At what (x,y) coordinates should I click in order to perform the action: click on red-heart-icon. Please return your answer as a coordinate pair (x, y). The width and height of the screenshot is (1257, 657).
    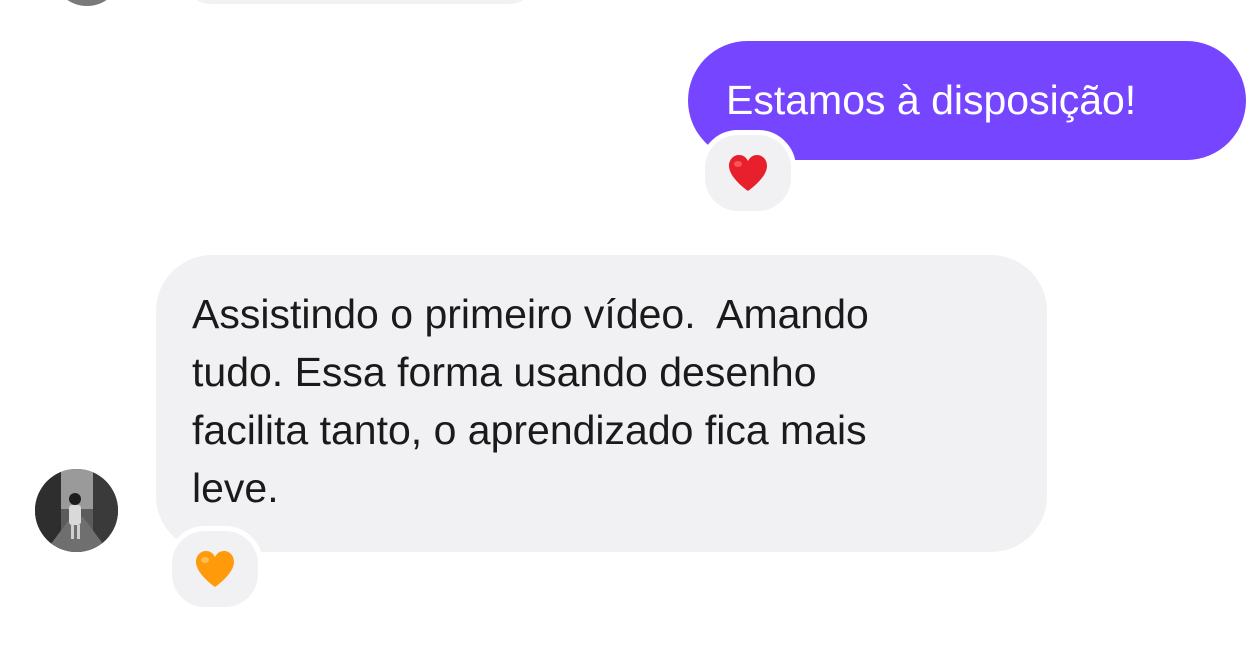
    Looking at the image, I should click on (748, 173).